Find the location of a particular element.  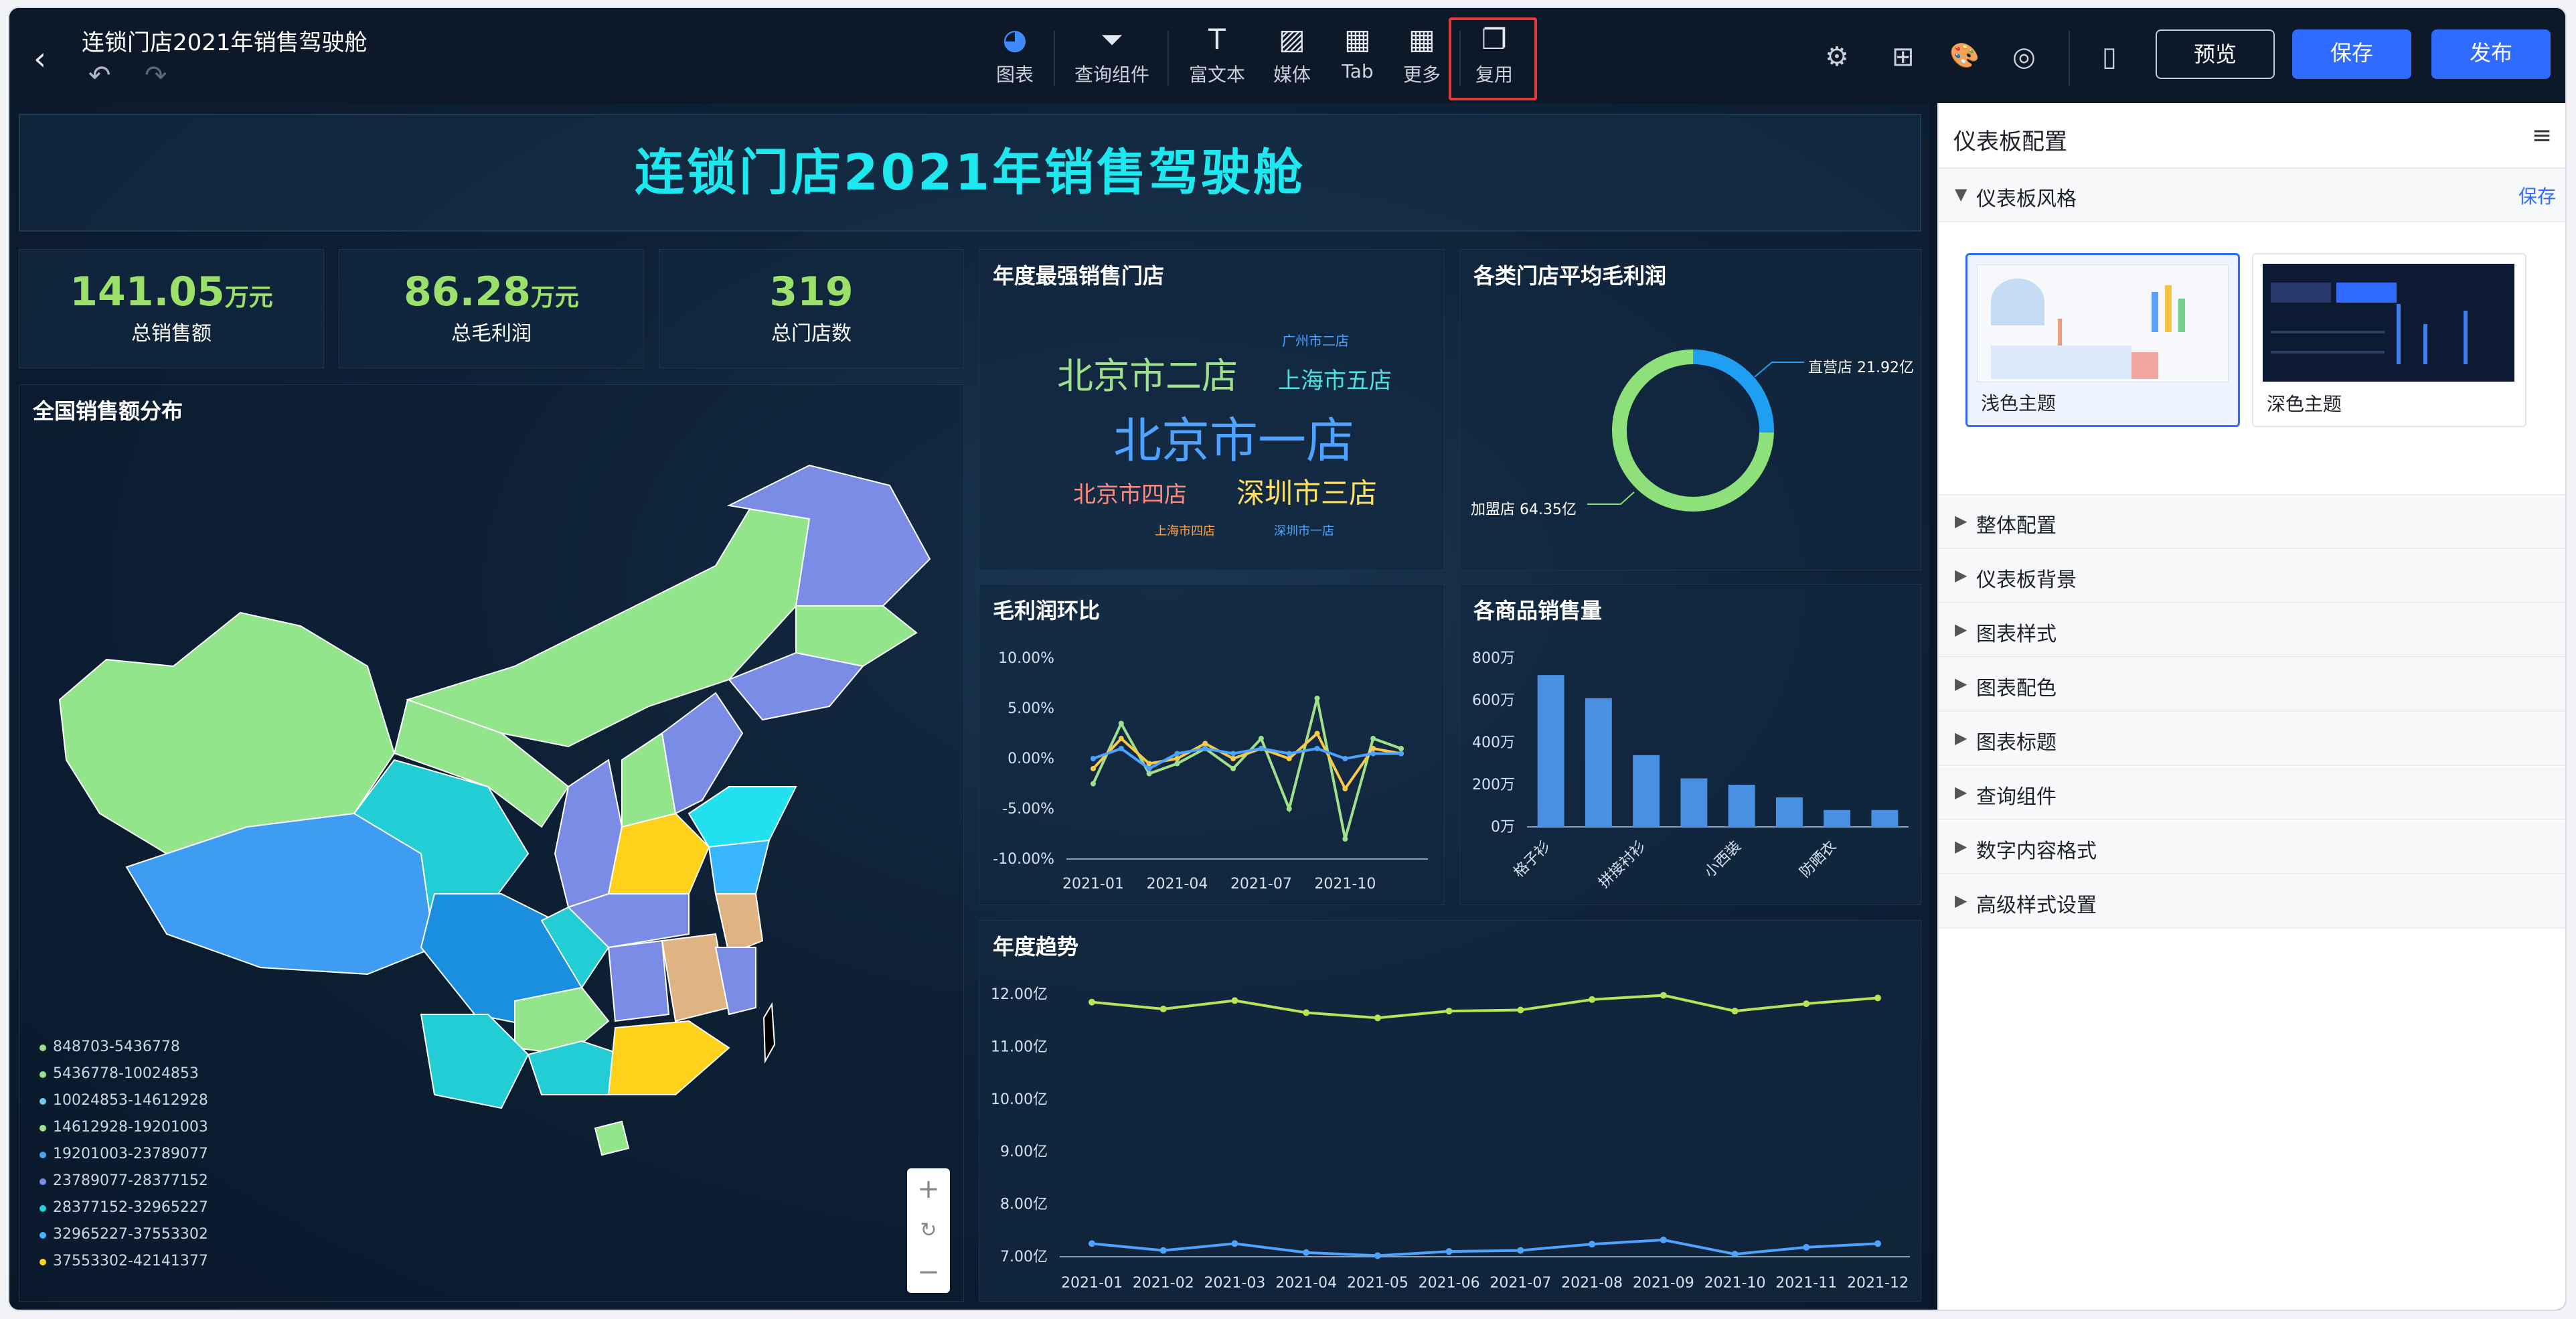

legend-item: 28377152-32965227 is located at coordinates (123, 1207).